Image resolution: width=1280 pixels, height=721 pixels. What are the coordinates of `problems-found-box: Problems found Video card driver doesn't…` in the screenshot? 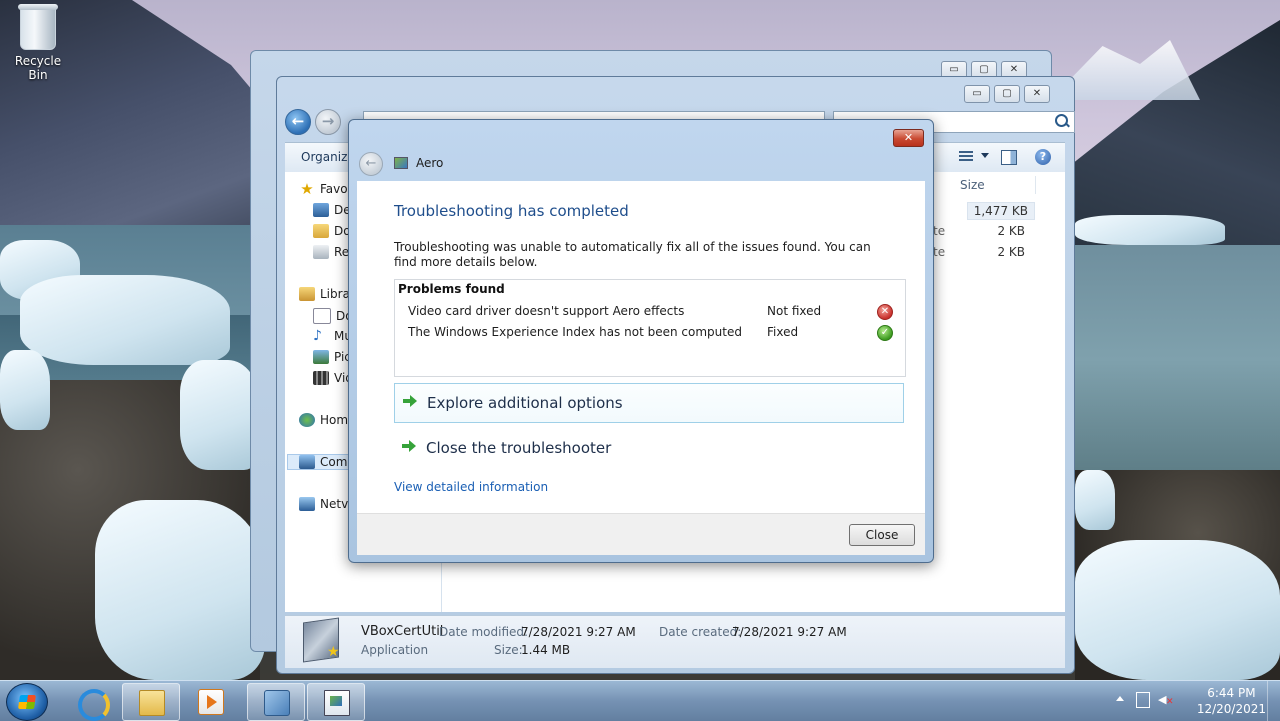 It's located at (650, 328).